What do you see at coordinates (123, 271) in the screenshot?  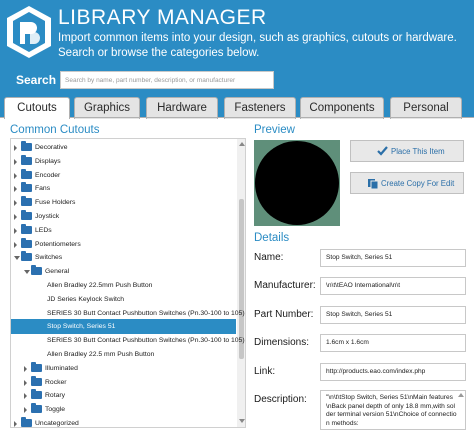 I see `tree-folder-item: General` at bounding box center [123, 271].